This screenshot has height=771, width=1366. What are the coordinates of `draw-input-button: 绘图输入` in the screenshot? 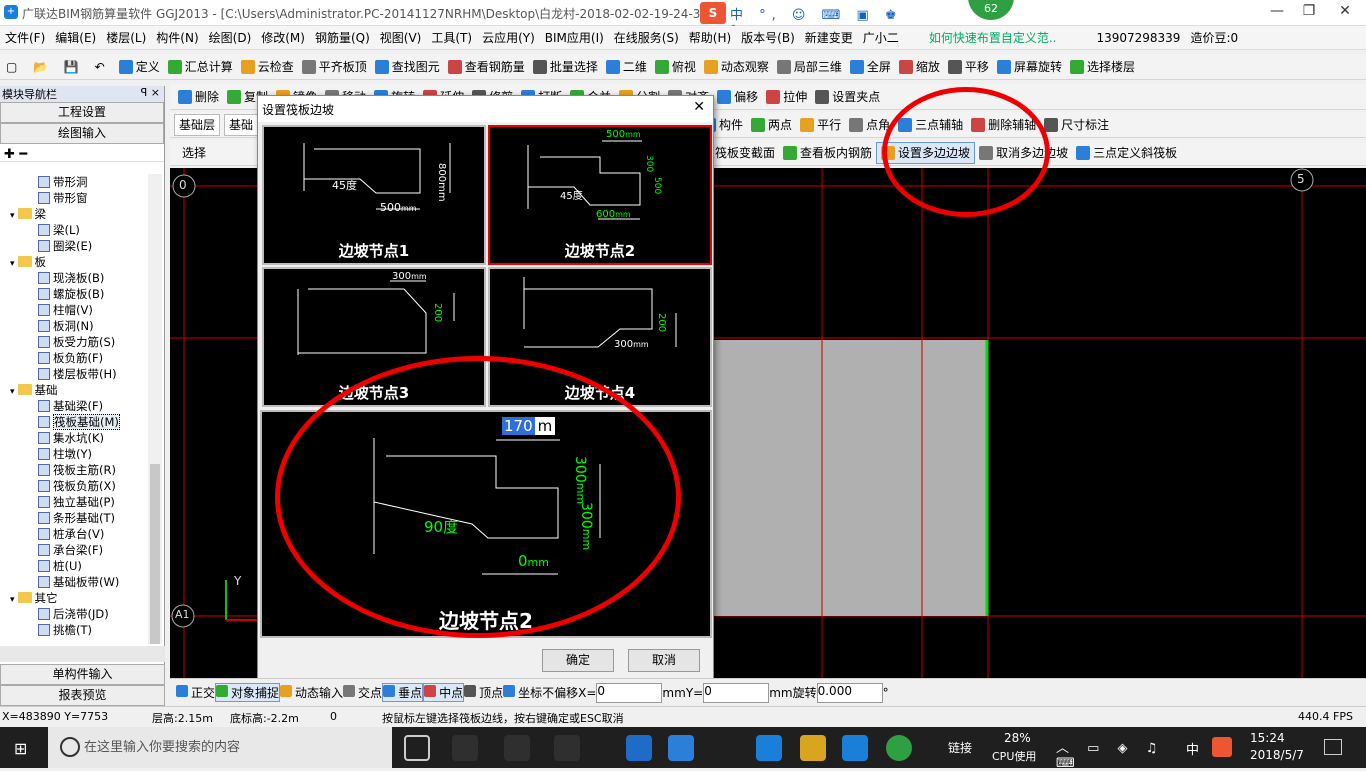 It's located at (82, 133).